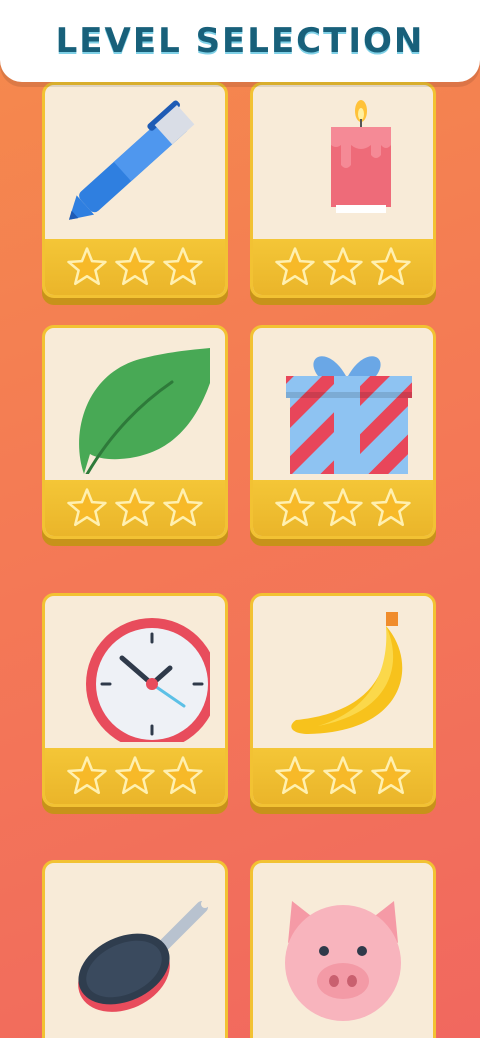  I want to click on page-title: LEVEL SELECTION, so click(240, 41).